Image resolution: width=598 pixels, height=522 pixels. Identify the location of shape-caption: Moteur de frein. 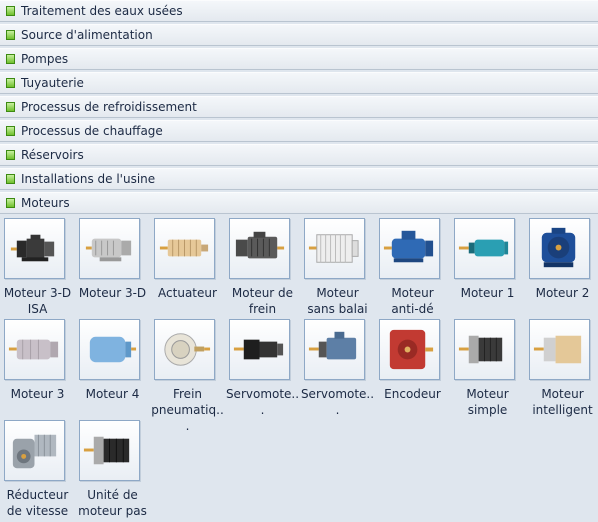
(262, 301).